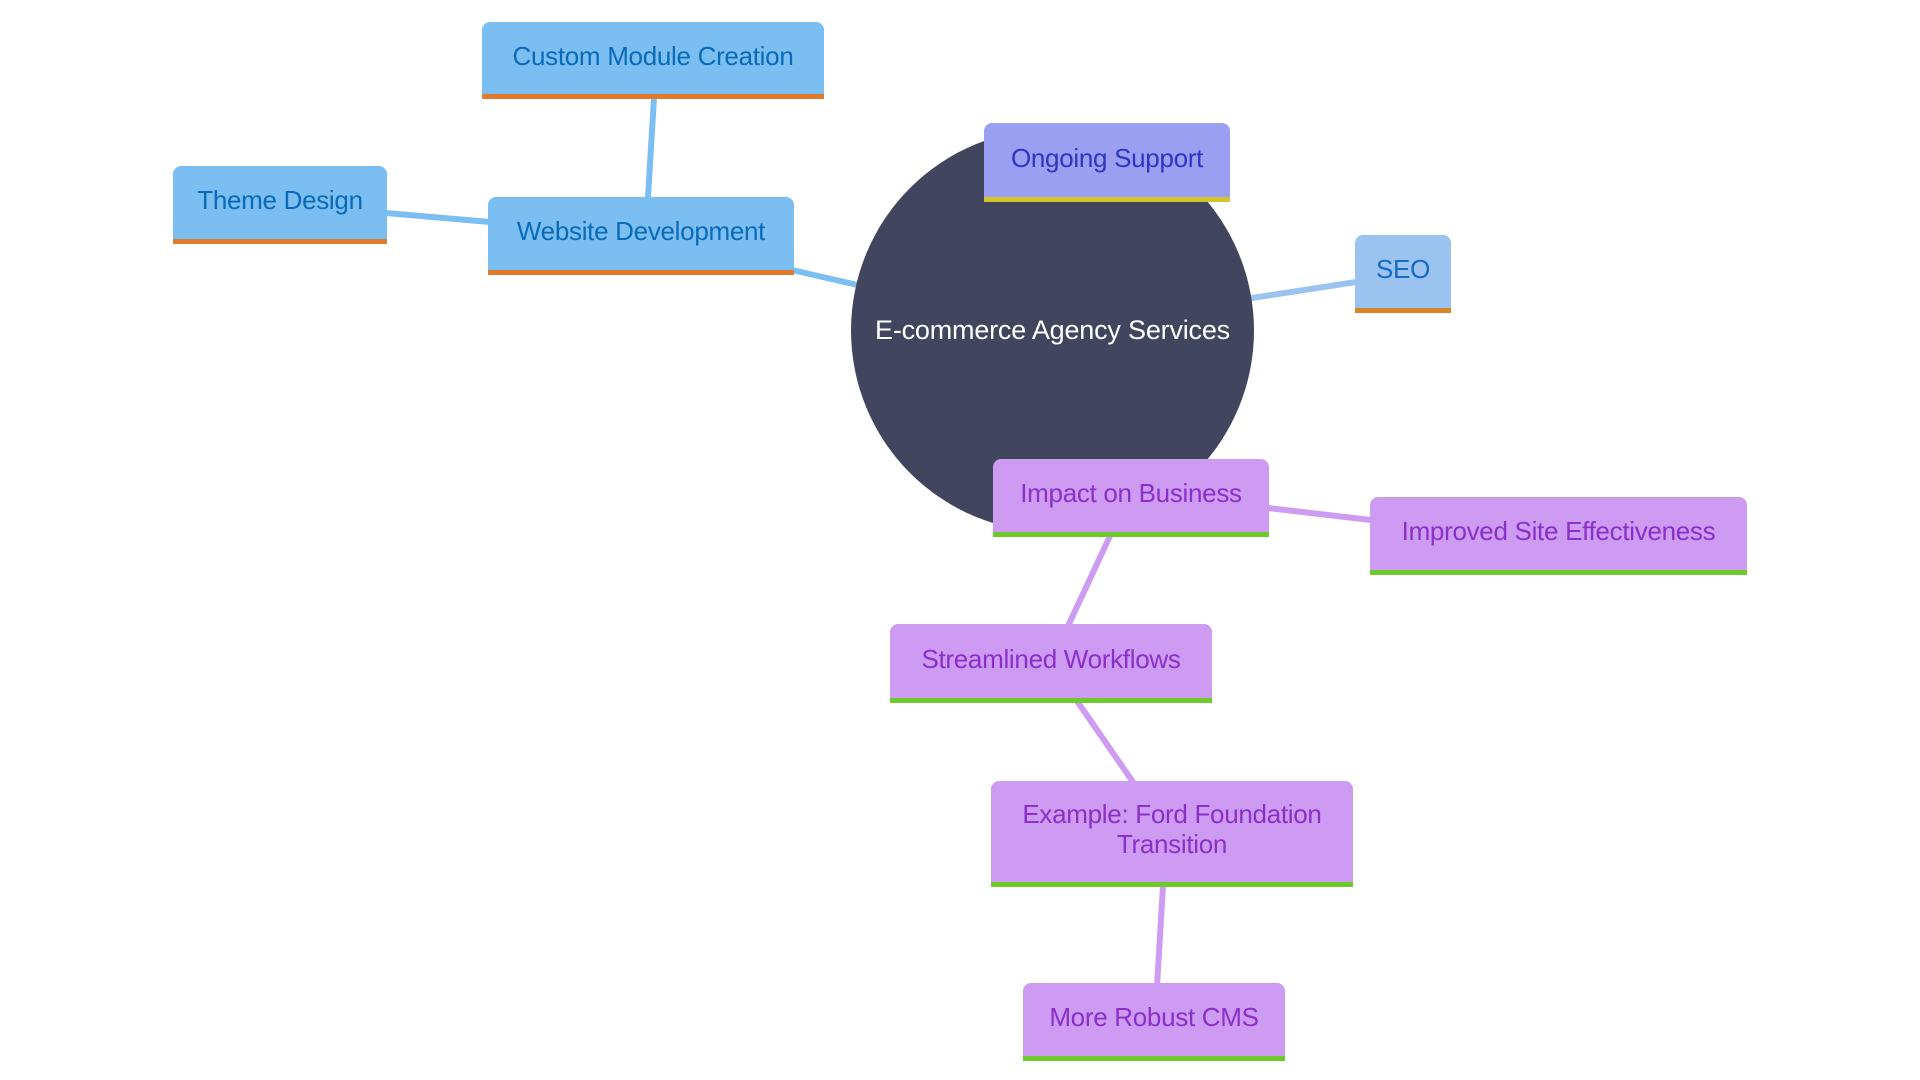  I want to click on node-website-development: Website Development, so click(641, 236).